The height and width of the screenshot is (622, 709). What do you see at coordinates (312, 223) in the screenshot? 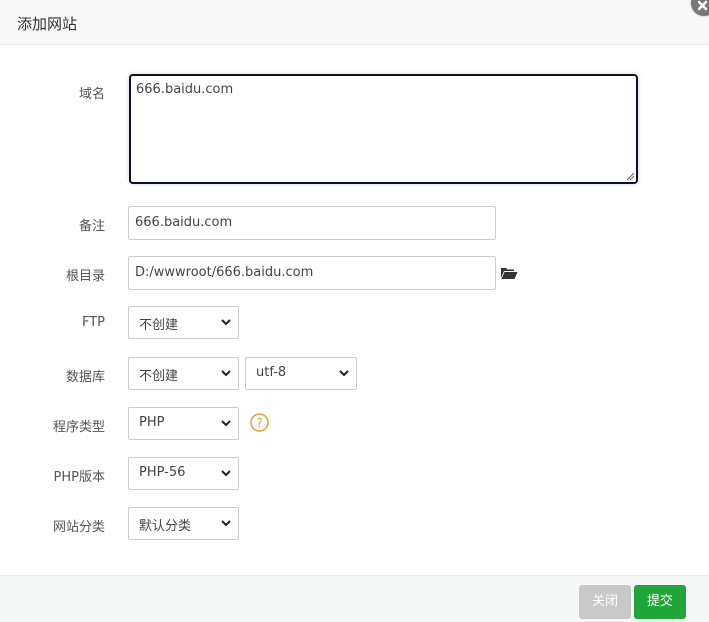
I see `remark-input: 666.baidu.com` at bounding box center [312, 223].